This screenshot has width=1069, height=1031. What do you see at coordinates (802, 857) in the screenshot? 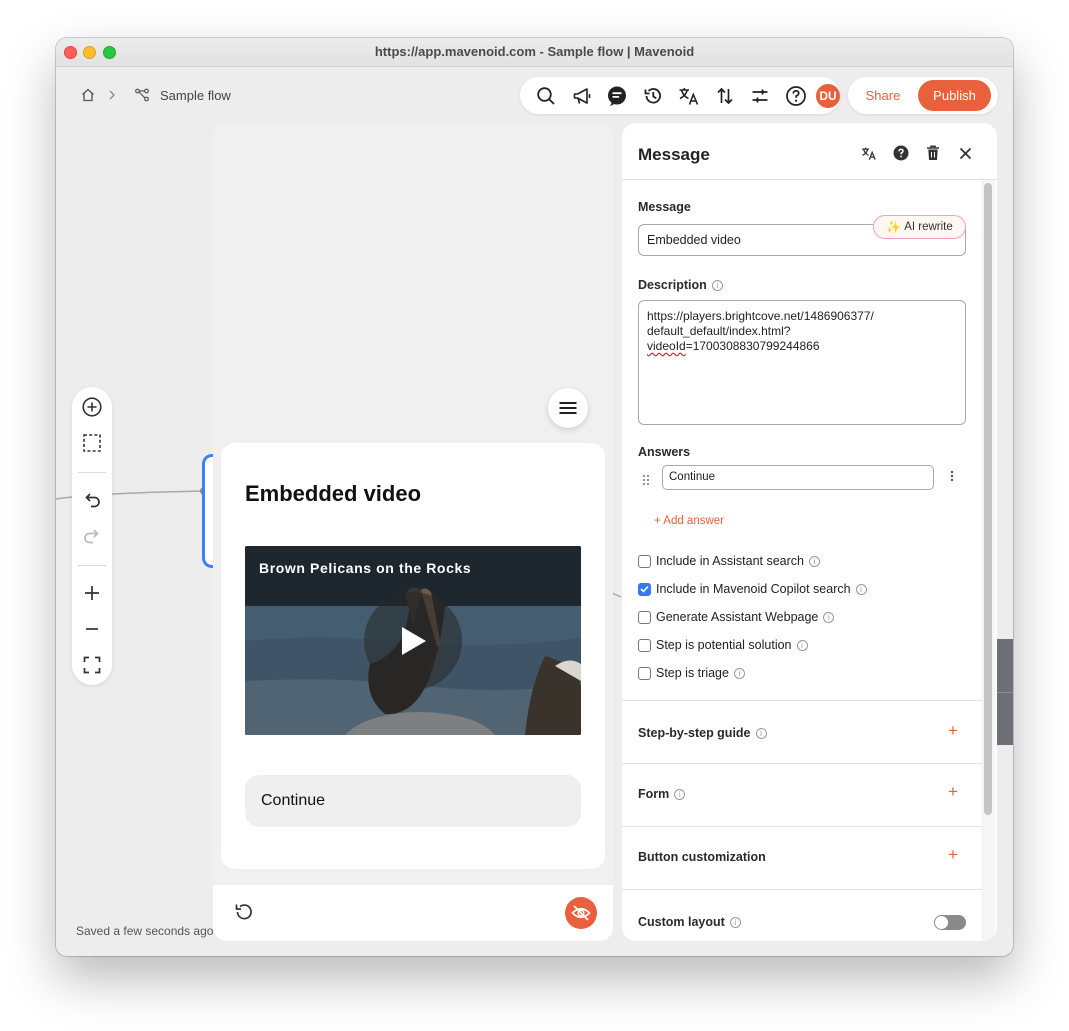
I see `section-button-customization: Button customization +` at bounding box center [802, 857].